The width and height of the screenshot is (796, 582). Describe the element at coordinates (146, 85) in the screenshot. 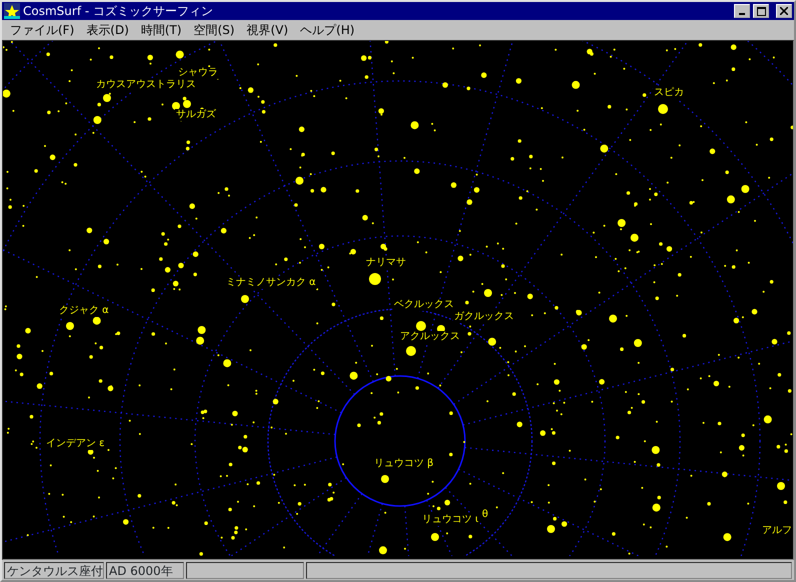

I see `star-label: カウスアウストラリス` at that location.